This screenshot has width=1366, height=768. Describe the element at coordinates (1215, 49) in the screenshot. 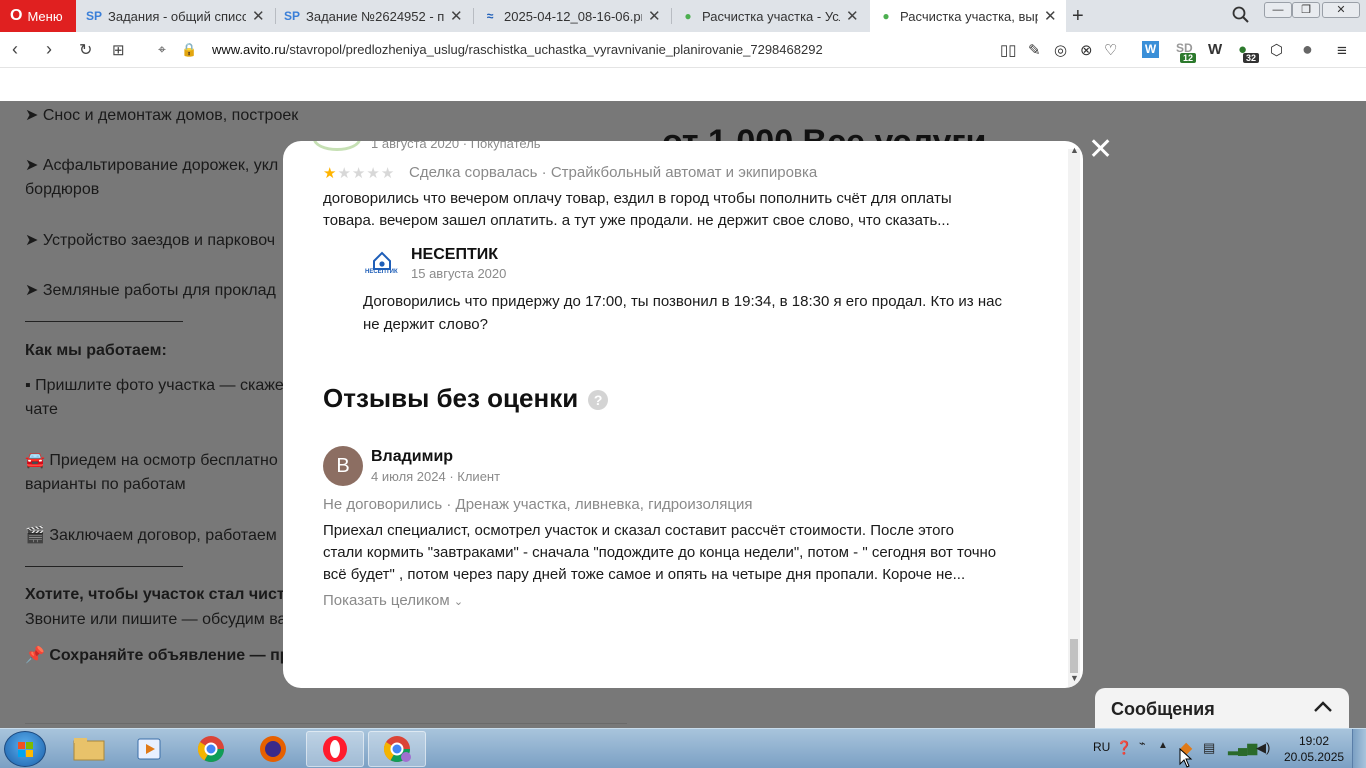

I see `wiki-extension-icon: W` at that location.